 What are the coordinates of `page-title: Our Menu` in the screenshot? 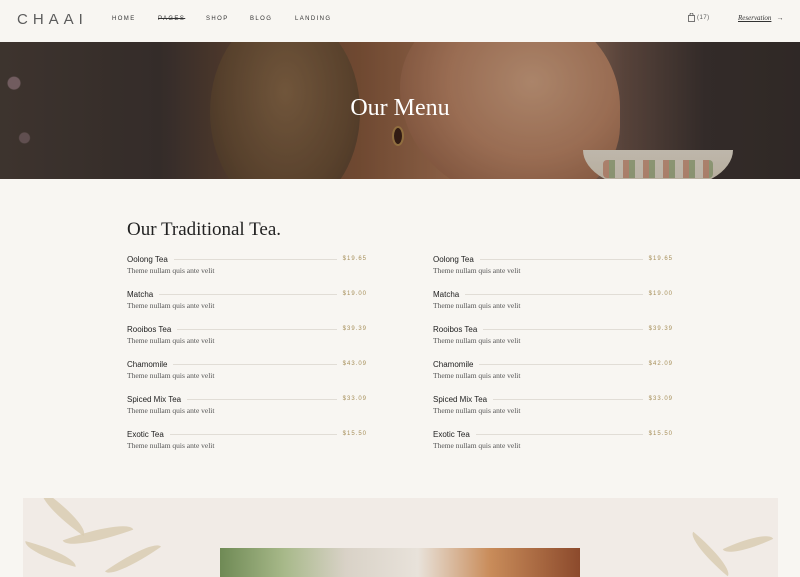 It's located at (400, 108).